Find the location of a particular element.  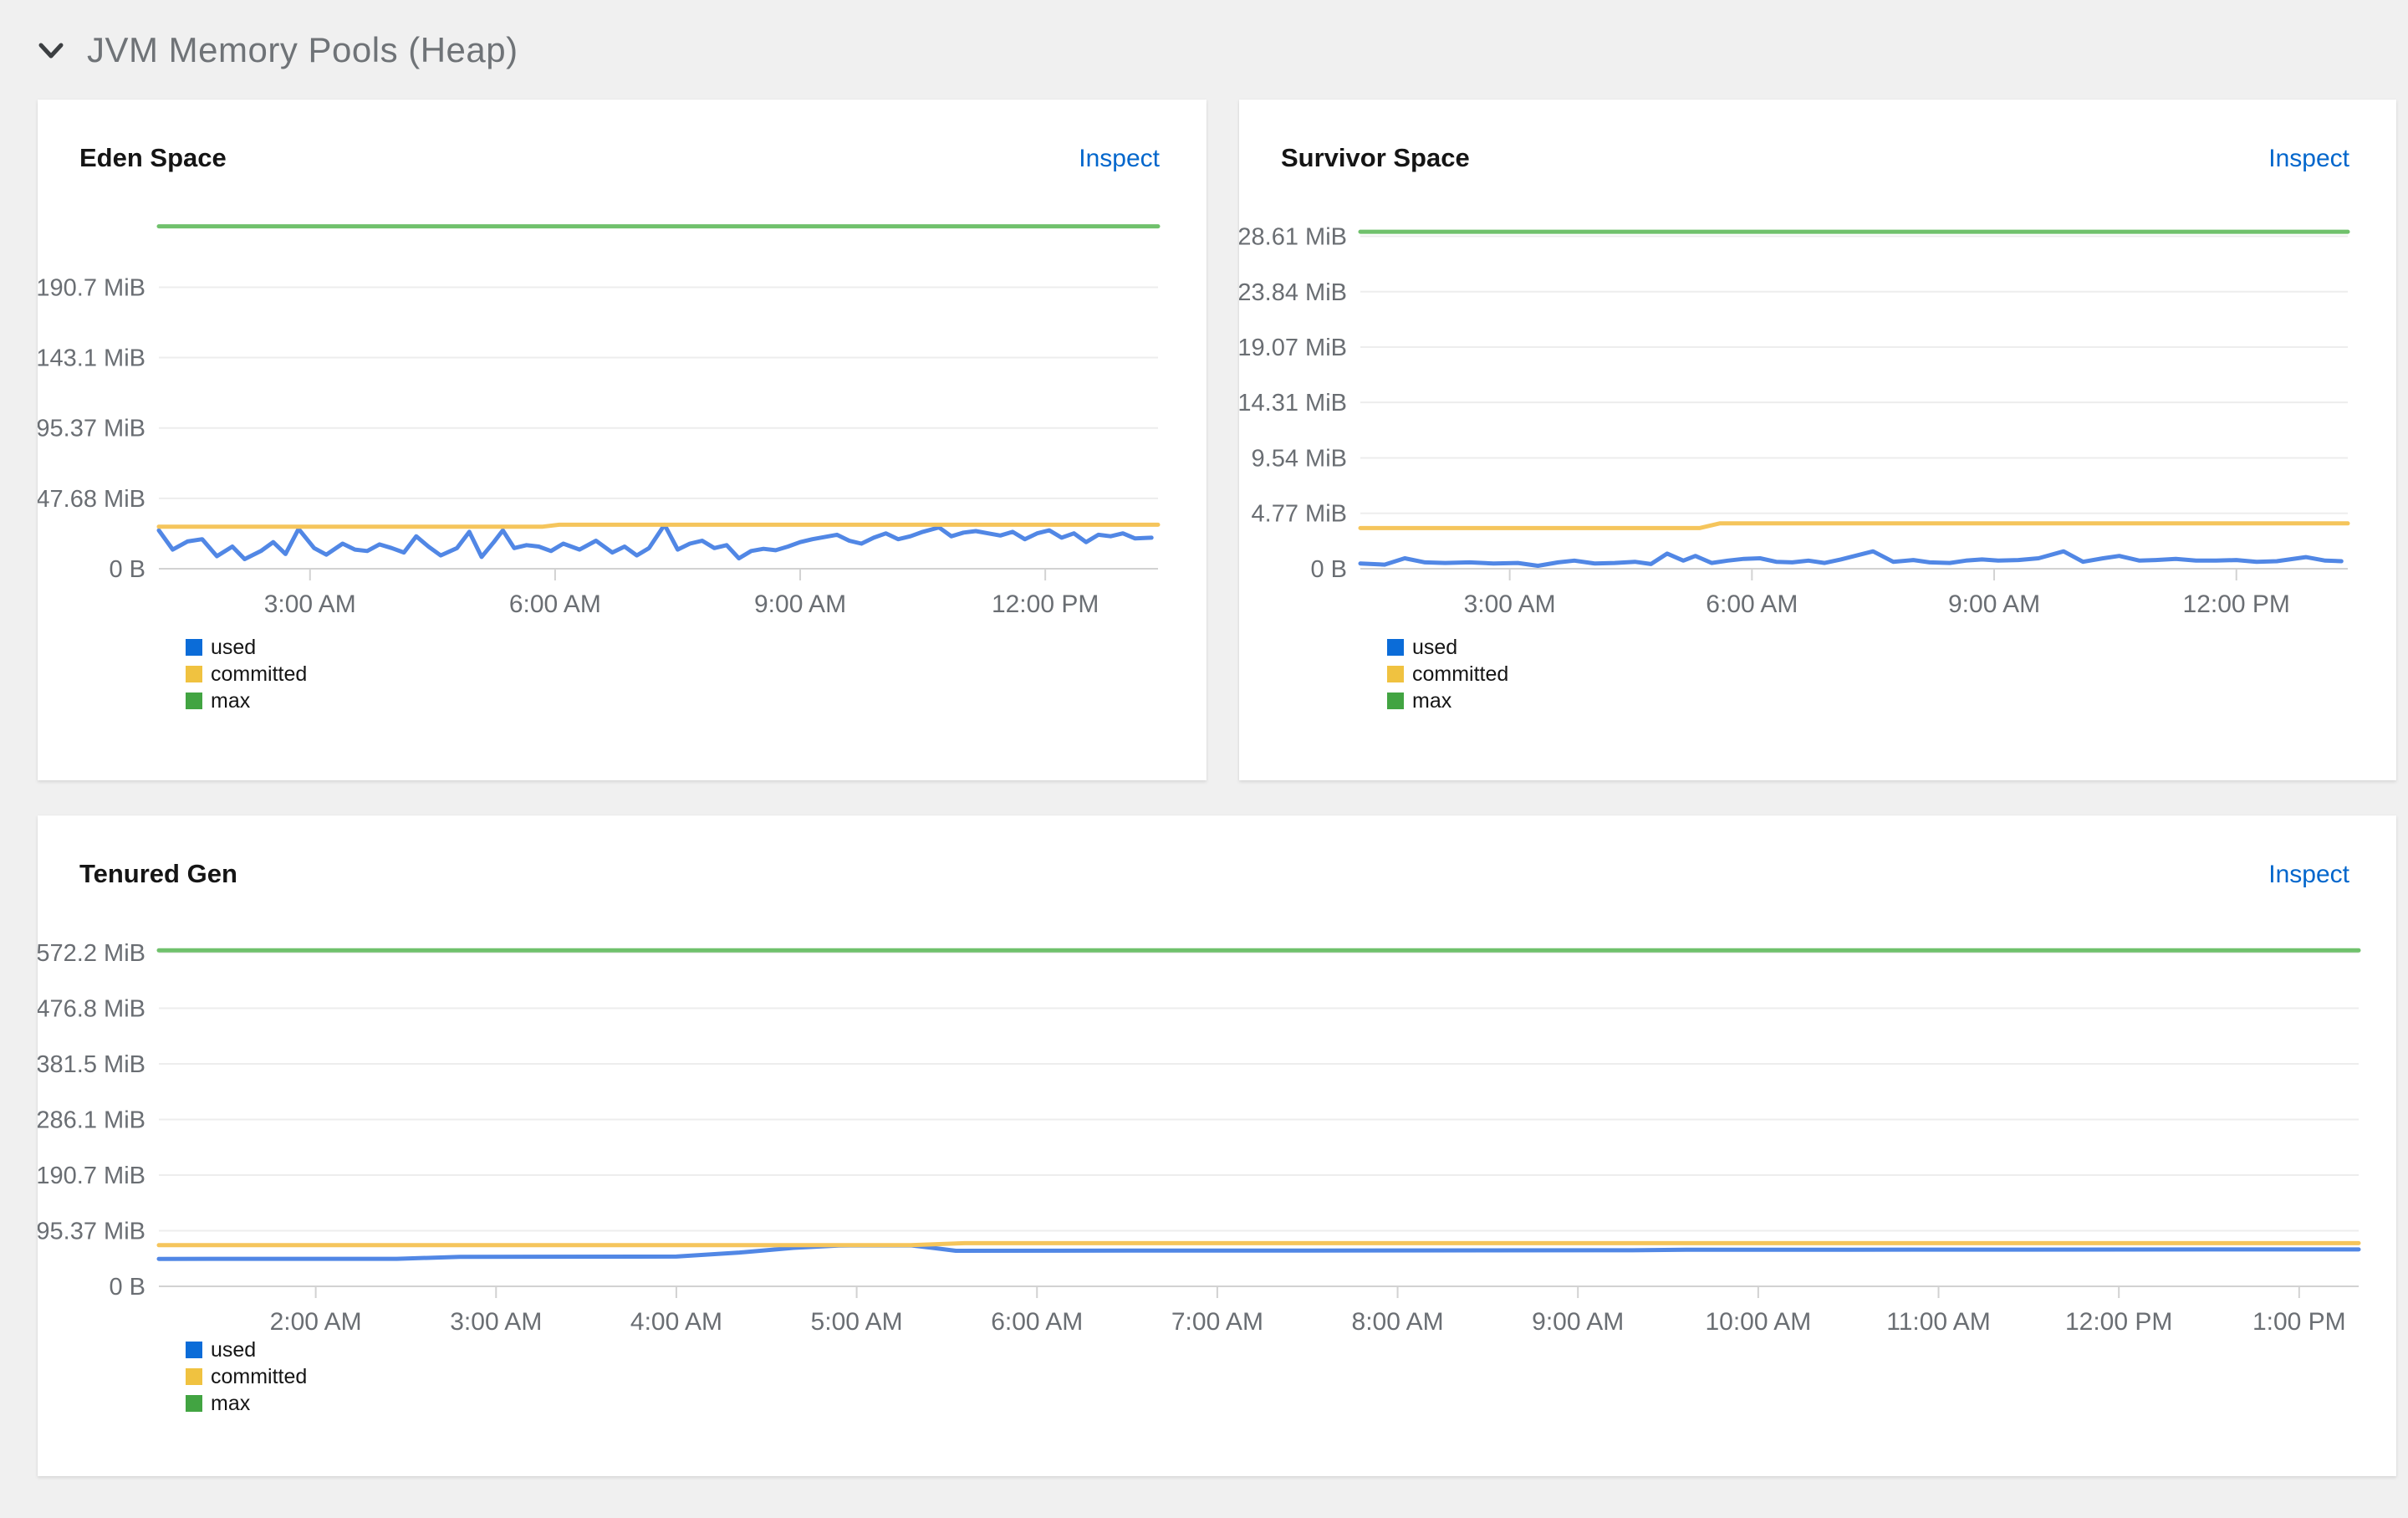

y-tick-label: 23.84 MiB is located at coordinates (1293, 292).